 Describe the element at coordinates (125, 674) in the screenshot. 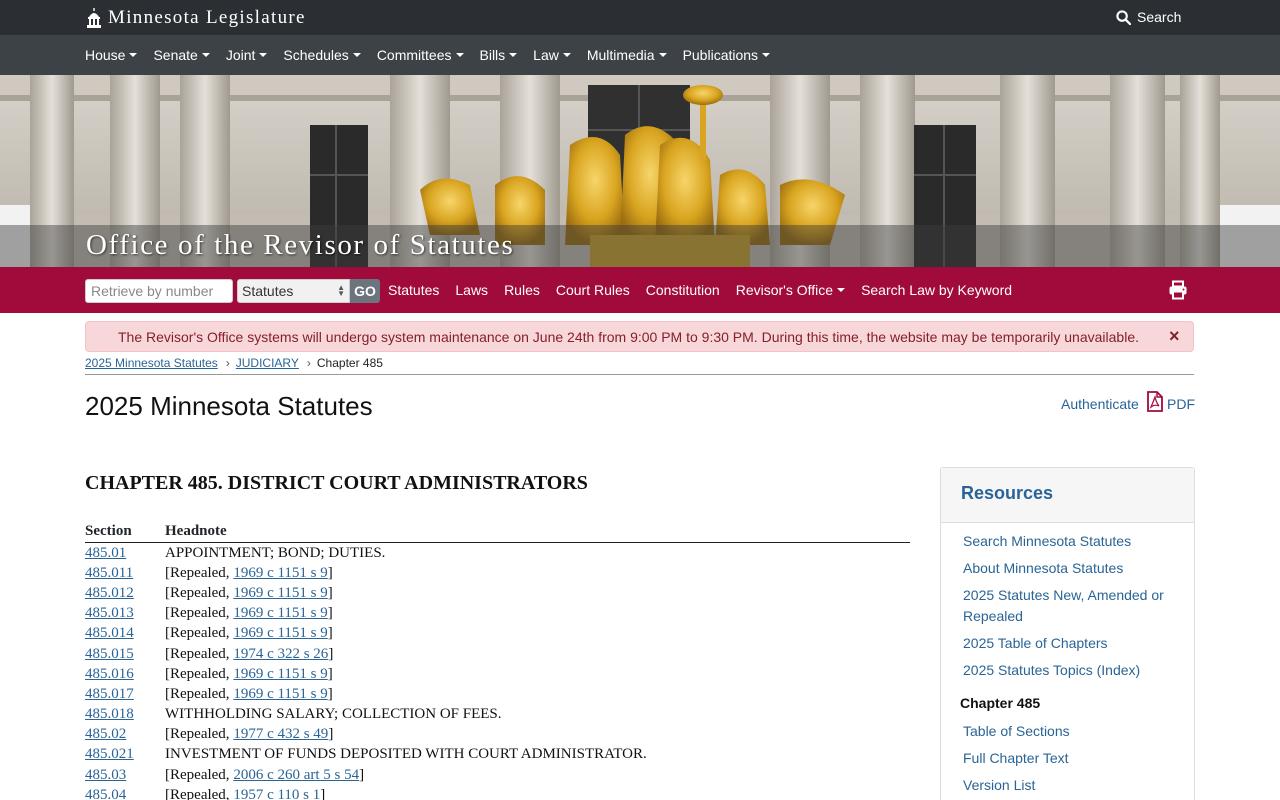

I see `section-number-link: 485.016` at that location.